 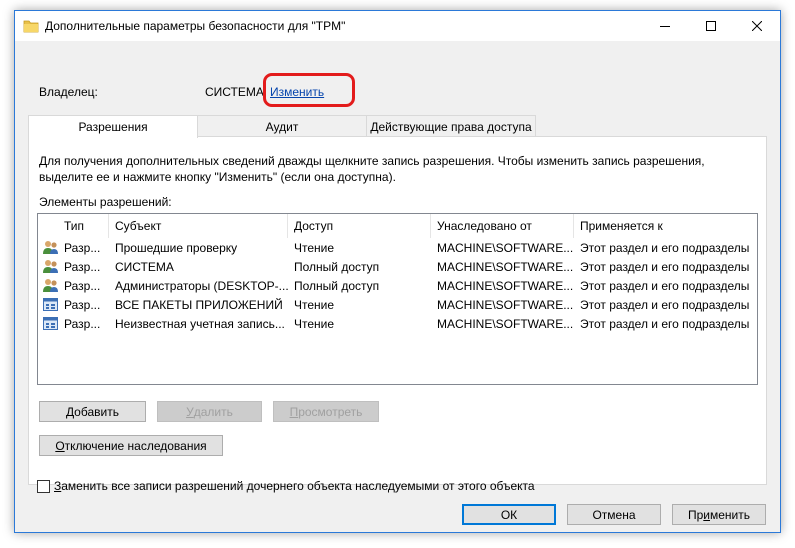 I want to click on apply-label-pre: Пр, so click(x=695, y=514).